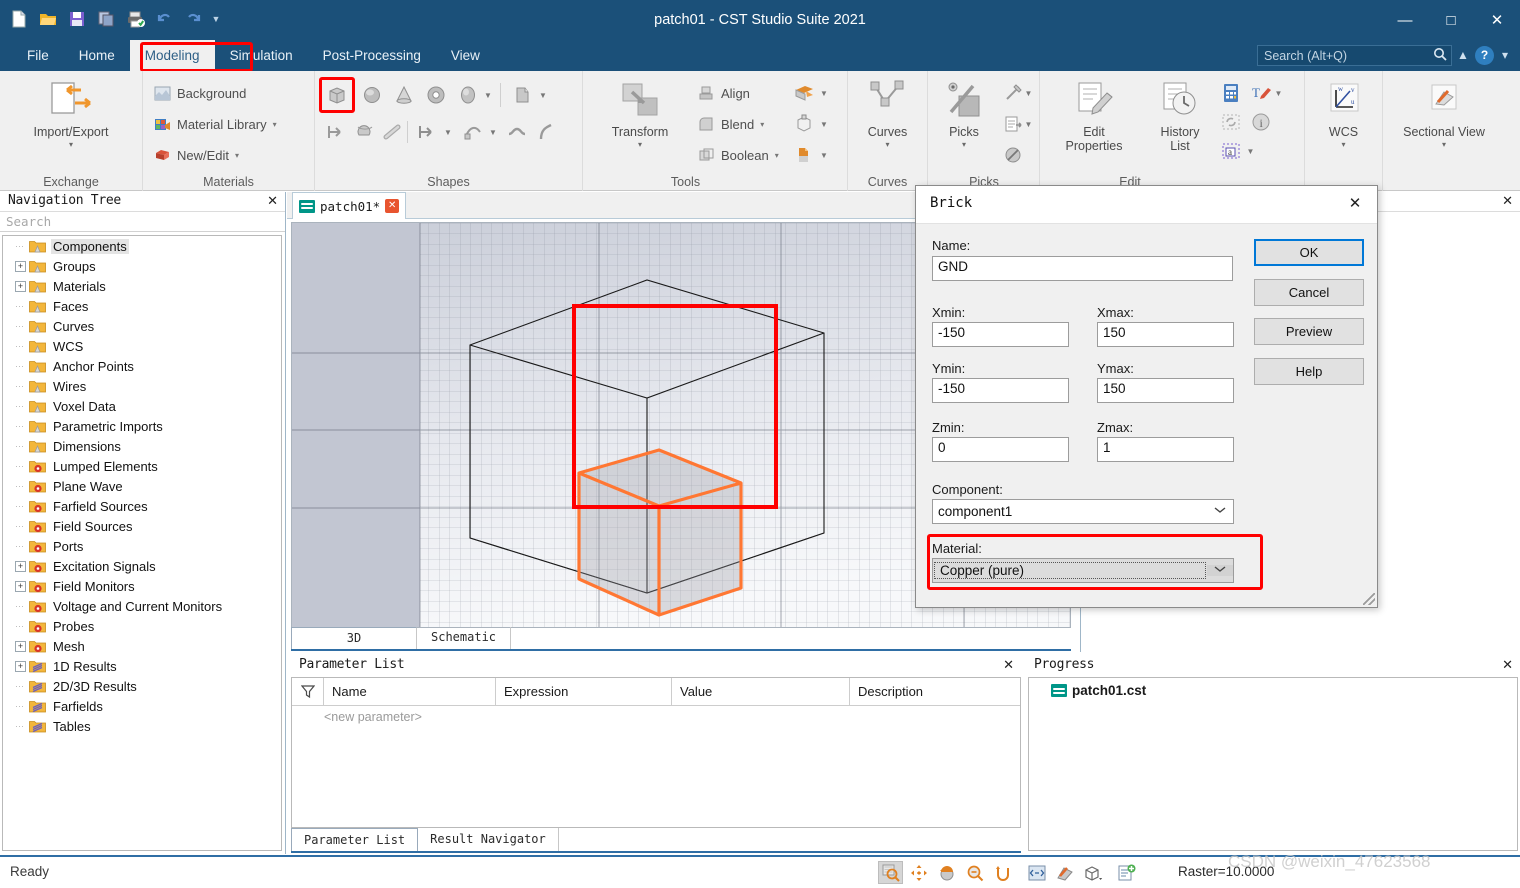  What do you see at coordinates (761, 691) in the screenshot?
I see `parameter-column-value: Value` at bounding box center [761, 691].